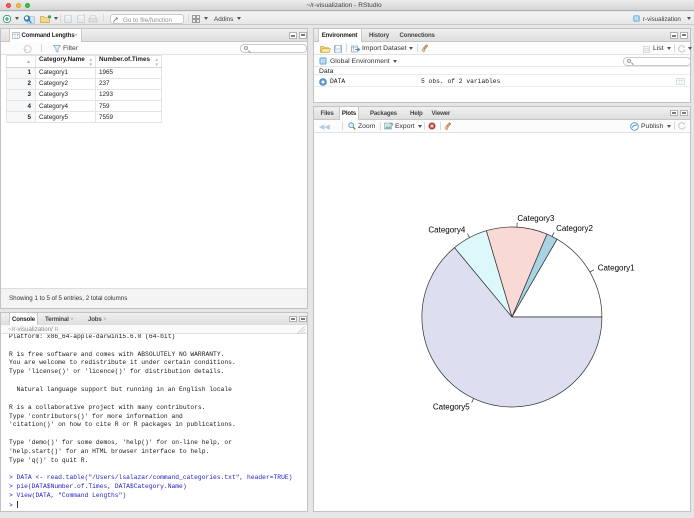 This screenshot has height=518, width=694. Describe the element at coordinates (574, 228) in the screenshot. I see `svg-text: Category2` at that location.